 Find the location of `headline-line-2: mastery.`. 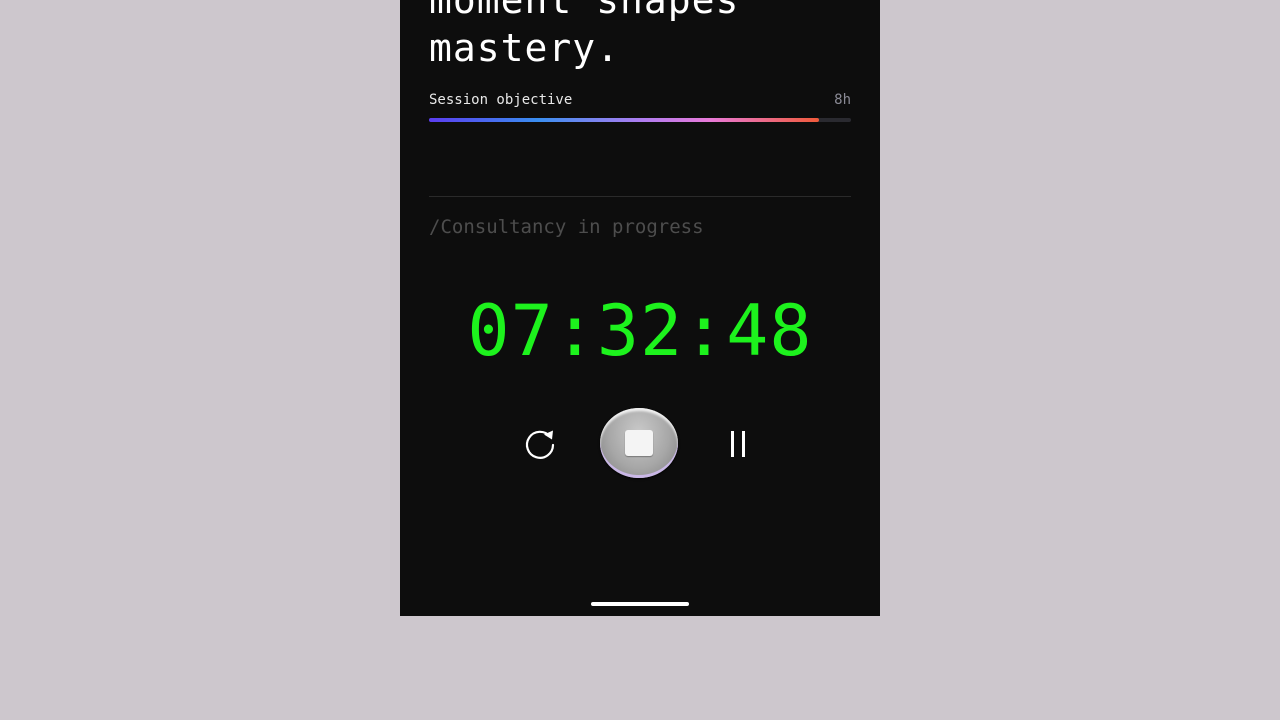

headline-line-2: mastery. is located at coordinates (525, 48).